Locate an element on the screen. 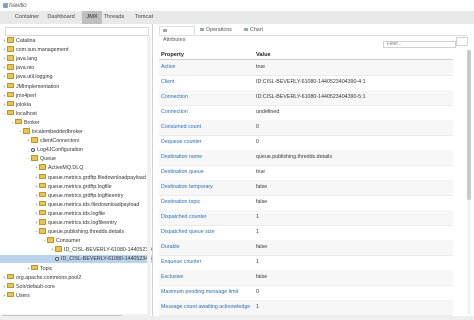 The height and width of the screenshot is (320, 474). table-header: Property Value is located at coordinates (306, 55).